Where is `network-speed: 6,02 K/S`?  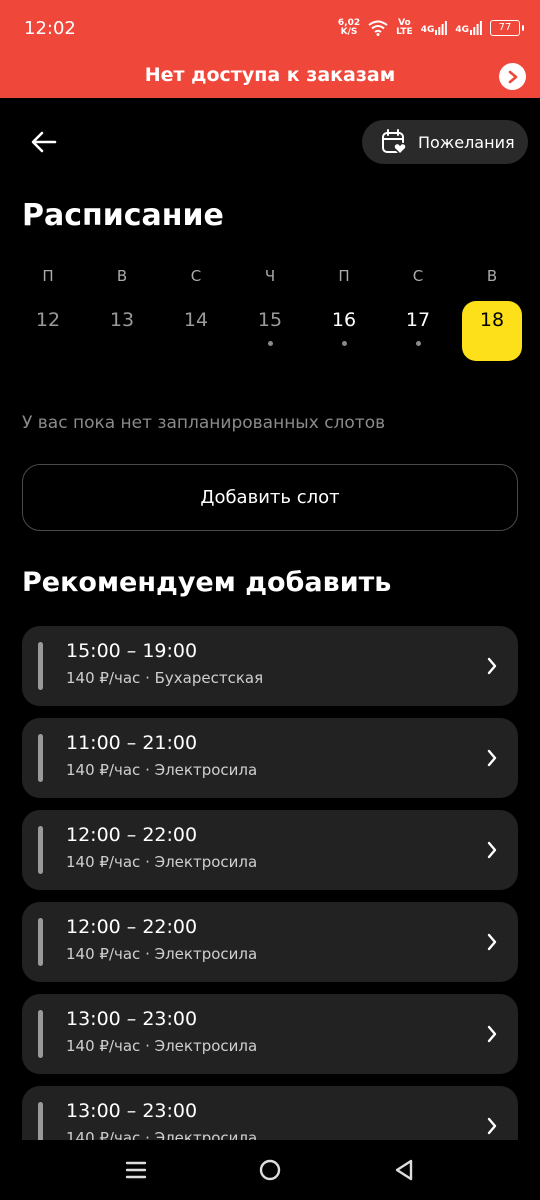 network-speed: 6,02 K/S is located at coordinates (349, 27).